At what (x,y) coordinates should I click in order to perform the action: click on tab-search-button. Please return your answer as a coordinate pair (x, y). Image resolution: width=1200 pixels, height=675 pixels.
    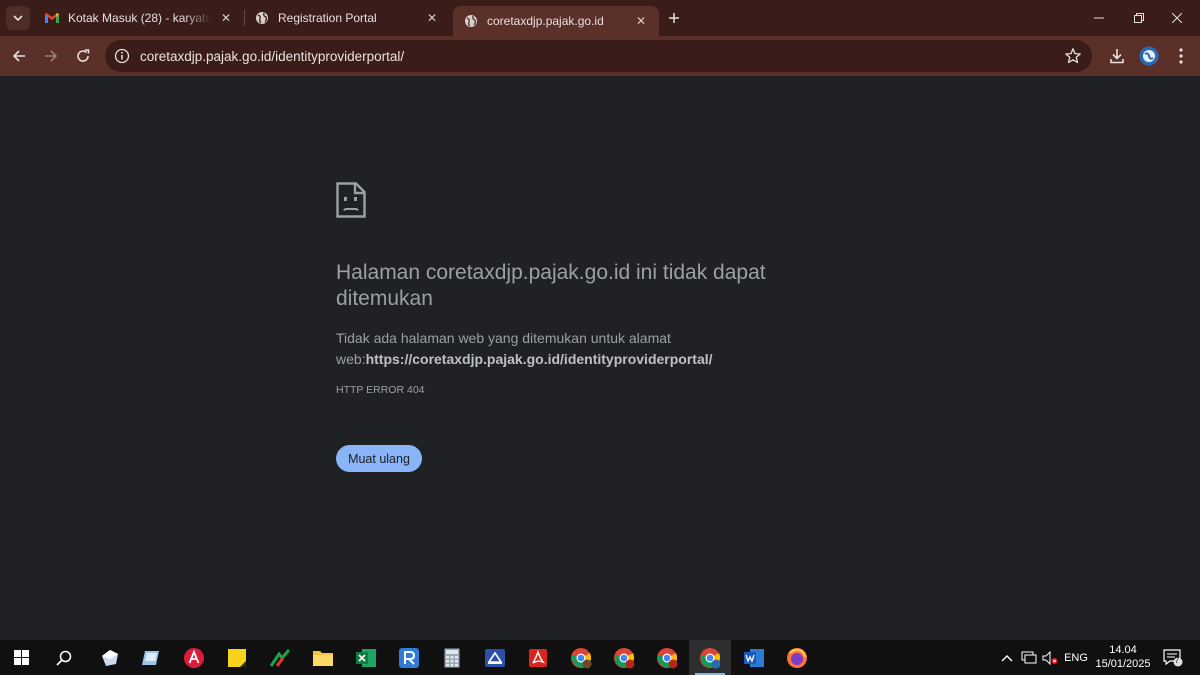
    Looking at the image, I should click on (18, 18).